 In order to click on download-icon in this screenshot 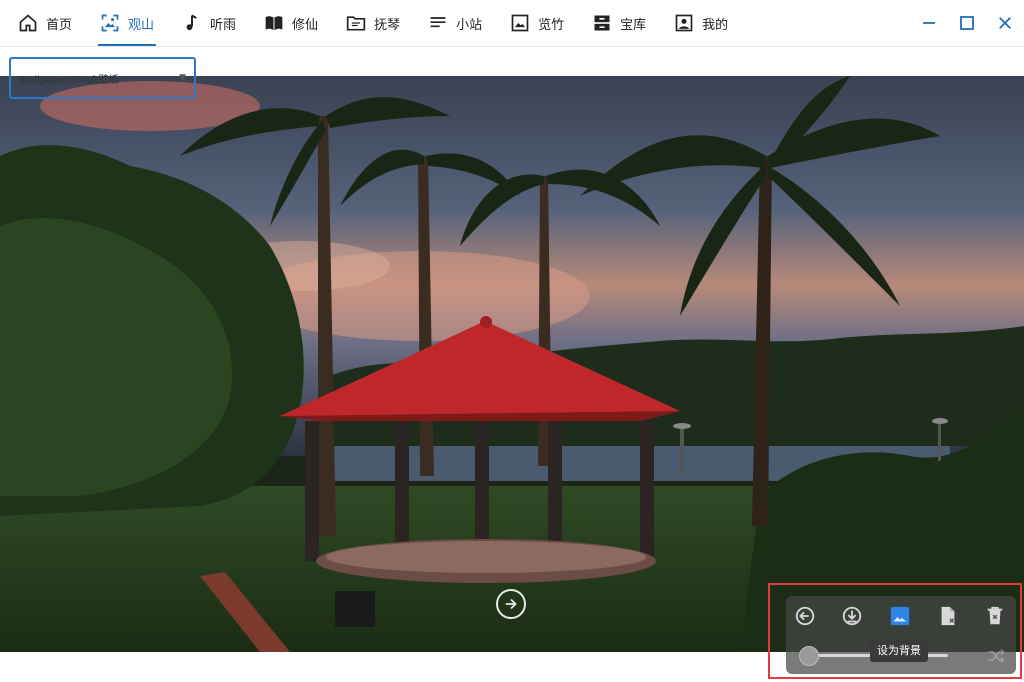, I will do `click(852, 616)`.